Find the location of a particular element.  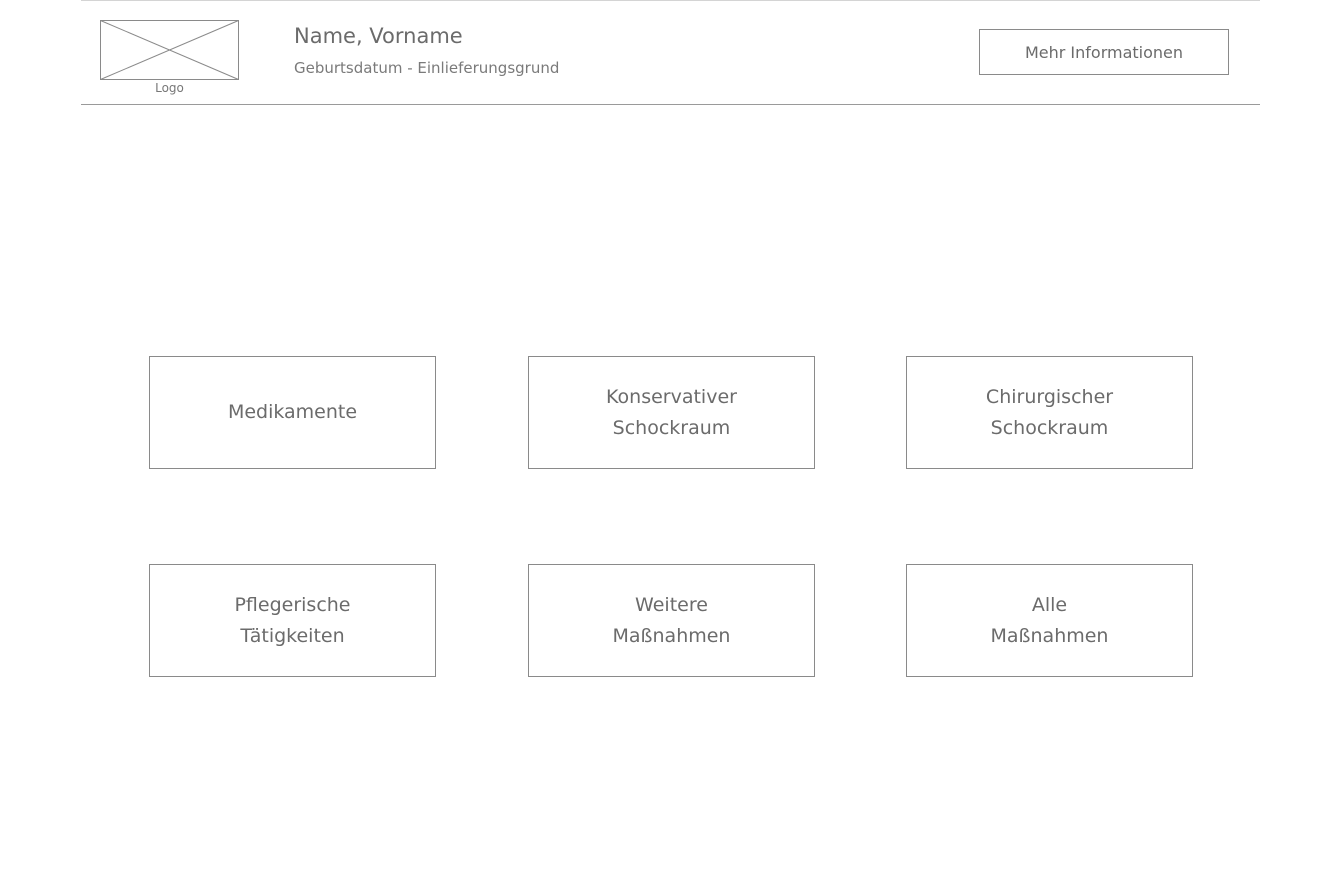

logo-placeholder-icon is located at coordinates (169, 50).